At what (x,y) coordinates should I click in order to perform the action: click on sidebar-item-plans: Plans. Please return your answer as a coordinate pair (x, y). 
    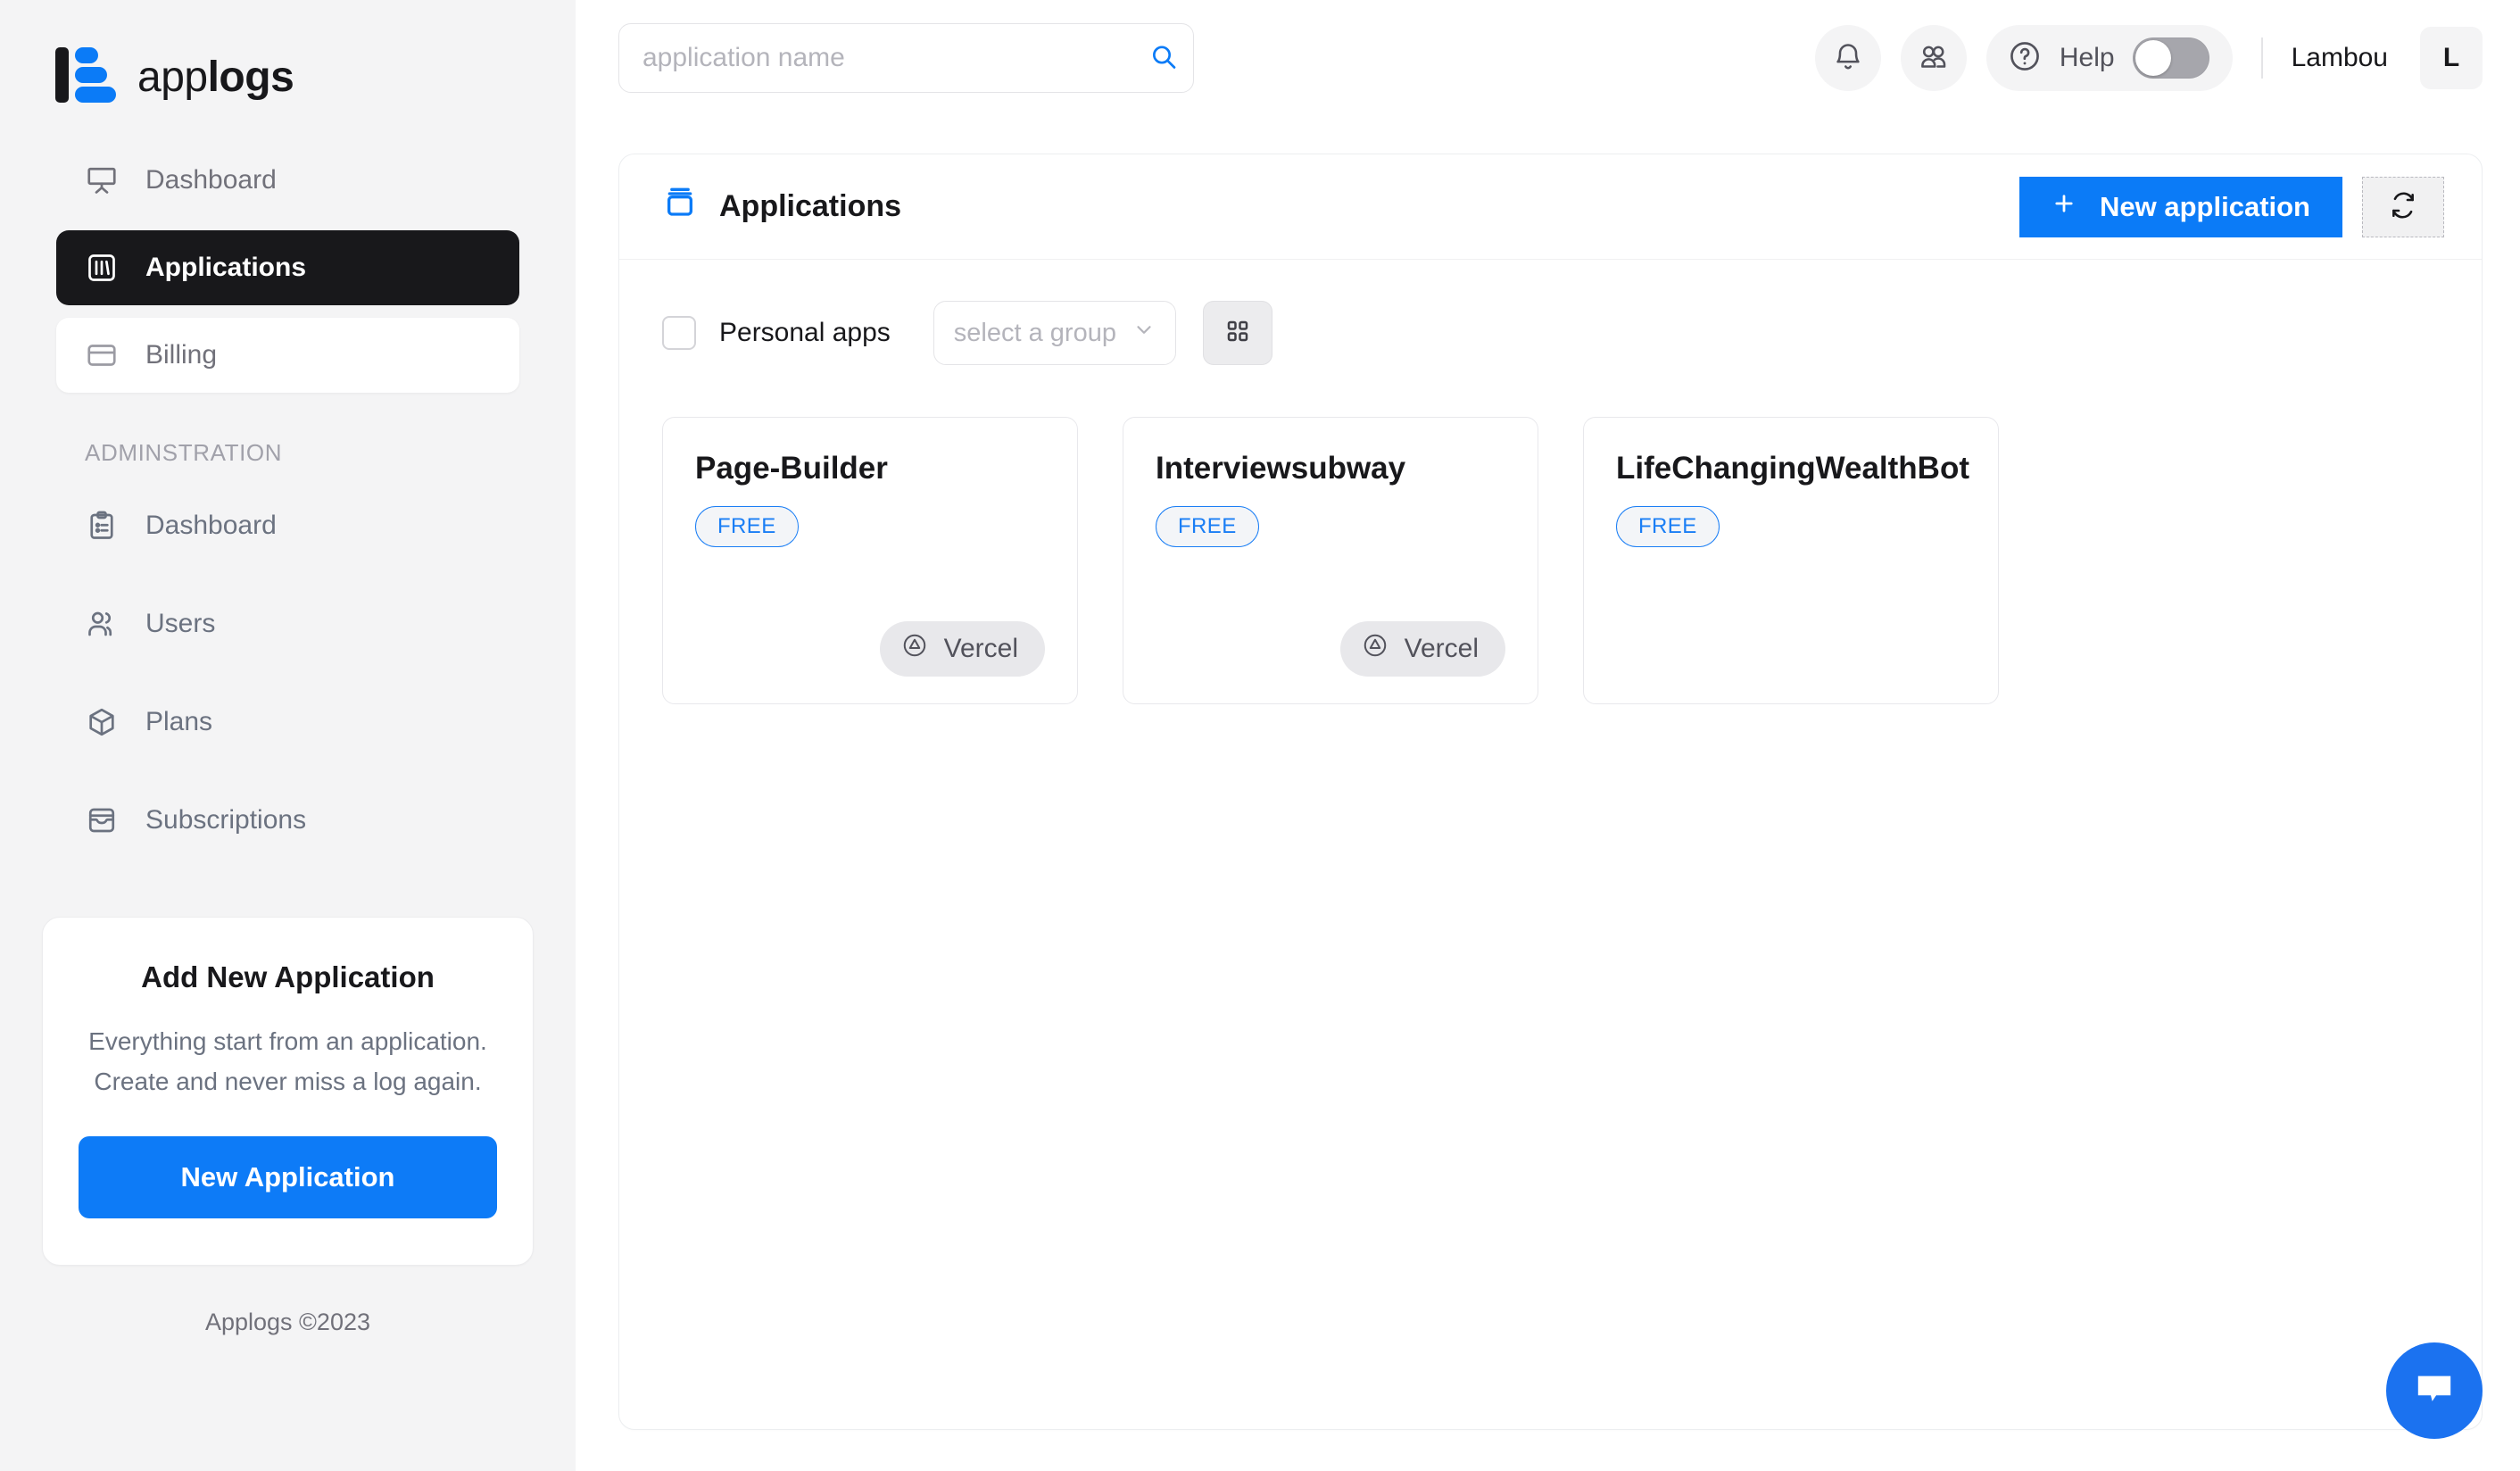
    Looking at the image, I should click on (287, 722).